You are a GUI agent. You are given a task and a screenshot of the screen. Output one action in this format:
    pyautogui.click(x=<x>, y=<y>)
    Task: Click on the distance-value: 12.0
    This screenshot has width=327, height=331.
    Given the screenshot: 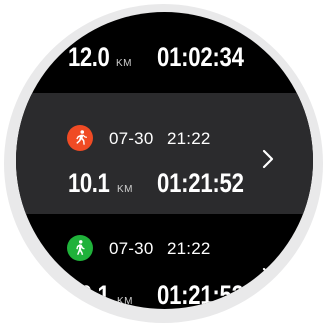 What is the action you would take?
    pyautogui.click(x=89, y=57)
    